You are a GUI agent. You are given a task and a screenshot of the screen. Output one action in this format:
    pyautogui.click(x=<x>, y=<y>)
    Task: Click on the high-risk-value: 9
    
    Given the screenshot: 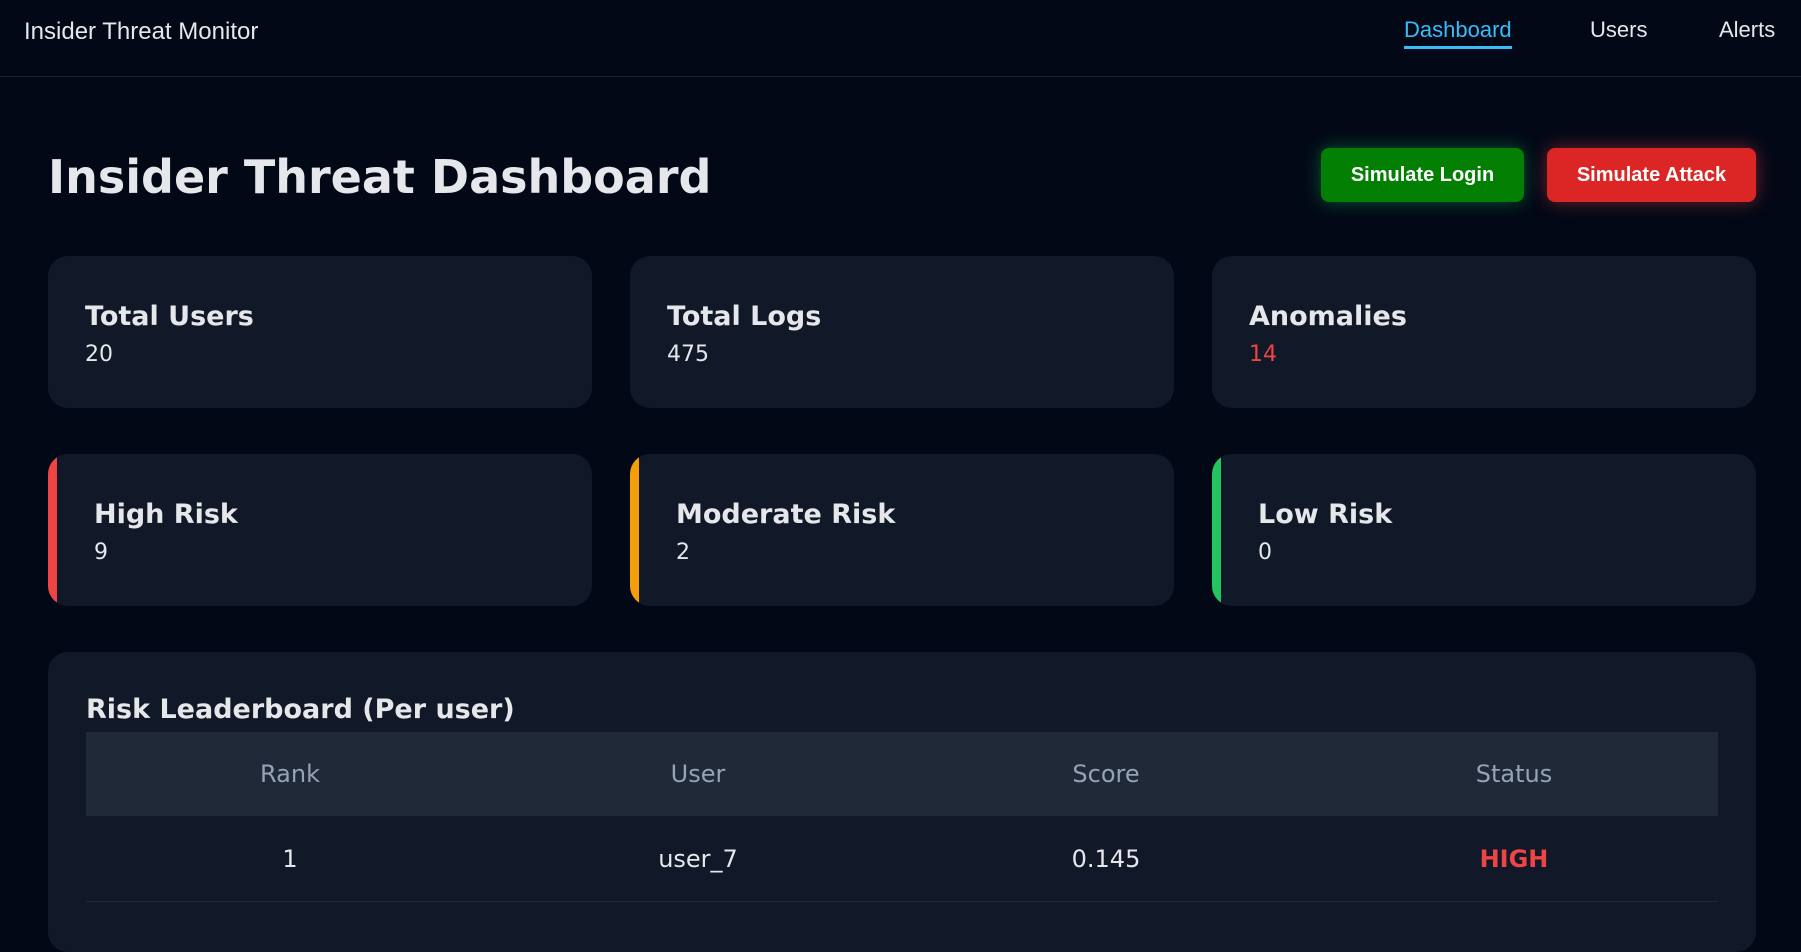 What is the action you would take?
    pyautogui.click(x=101, y=552)
    